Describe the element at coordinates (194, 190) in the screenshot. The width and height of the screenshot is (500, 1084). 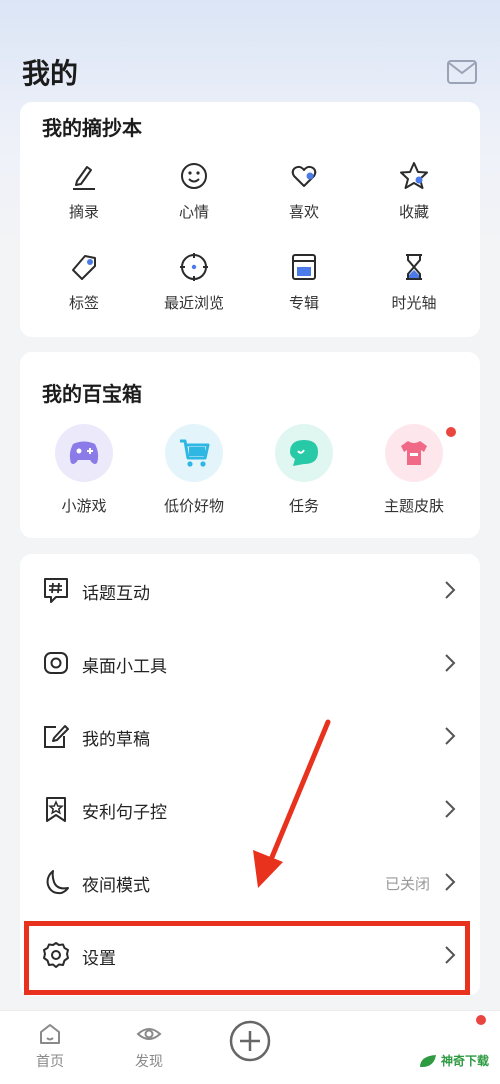
I see `notebook-item-mood: 心情` at that location.